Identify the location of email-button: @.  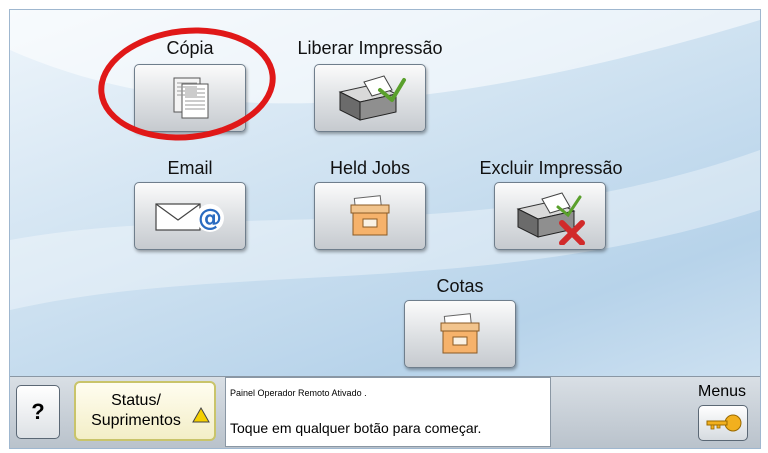
(190, 216).